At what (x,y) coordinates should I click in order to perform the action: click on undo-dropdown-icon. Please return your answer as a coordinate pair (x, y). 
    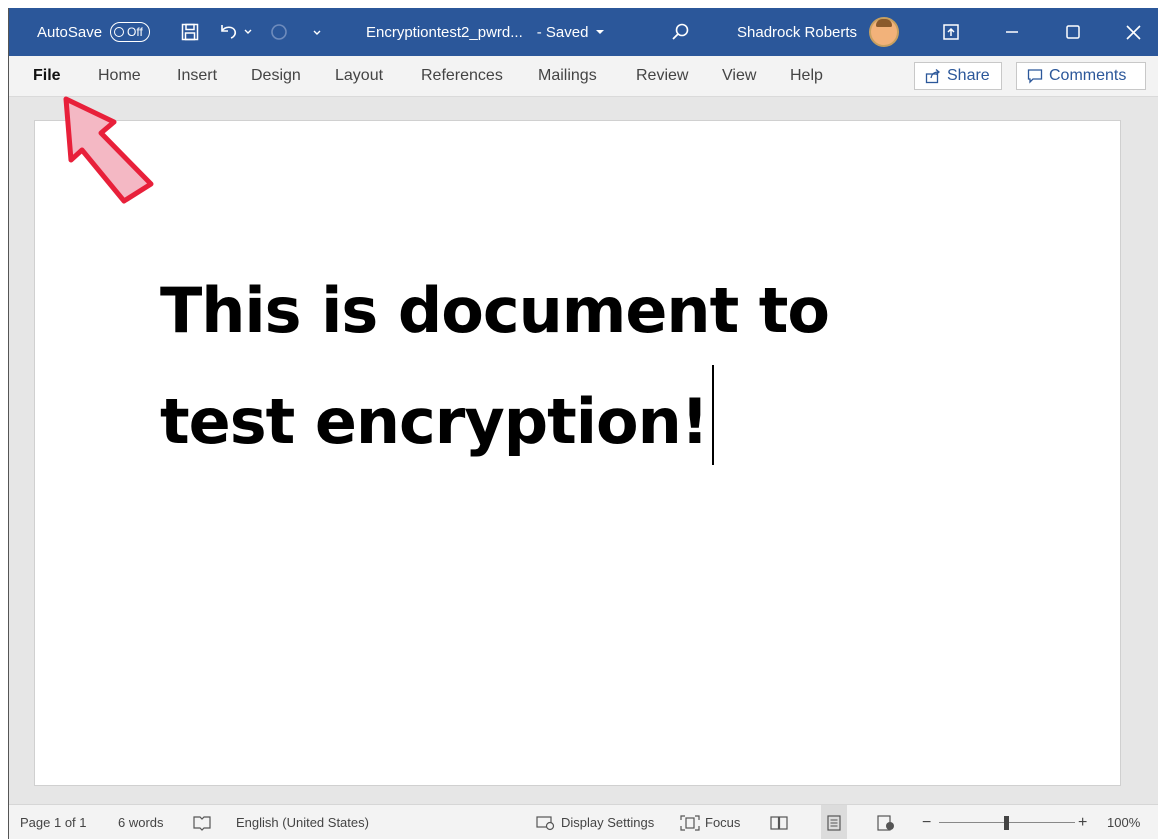
    Looking at the image, I should click on (248, 31).